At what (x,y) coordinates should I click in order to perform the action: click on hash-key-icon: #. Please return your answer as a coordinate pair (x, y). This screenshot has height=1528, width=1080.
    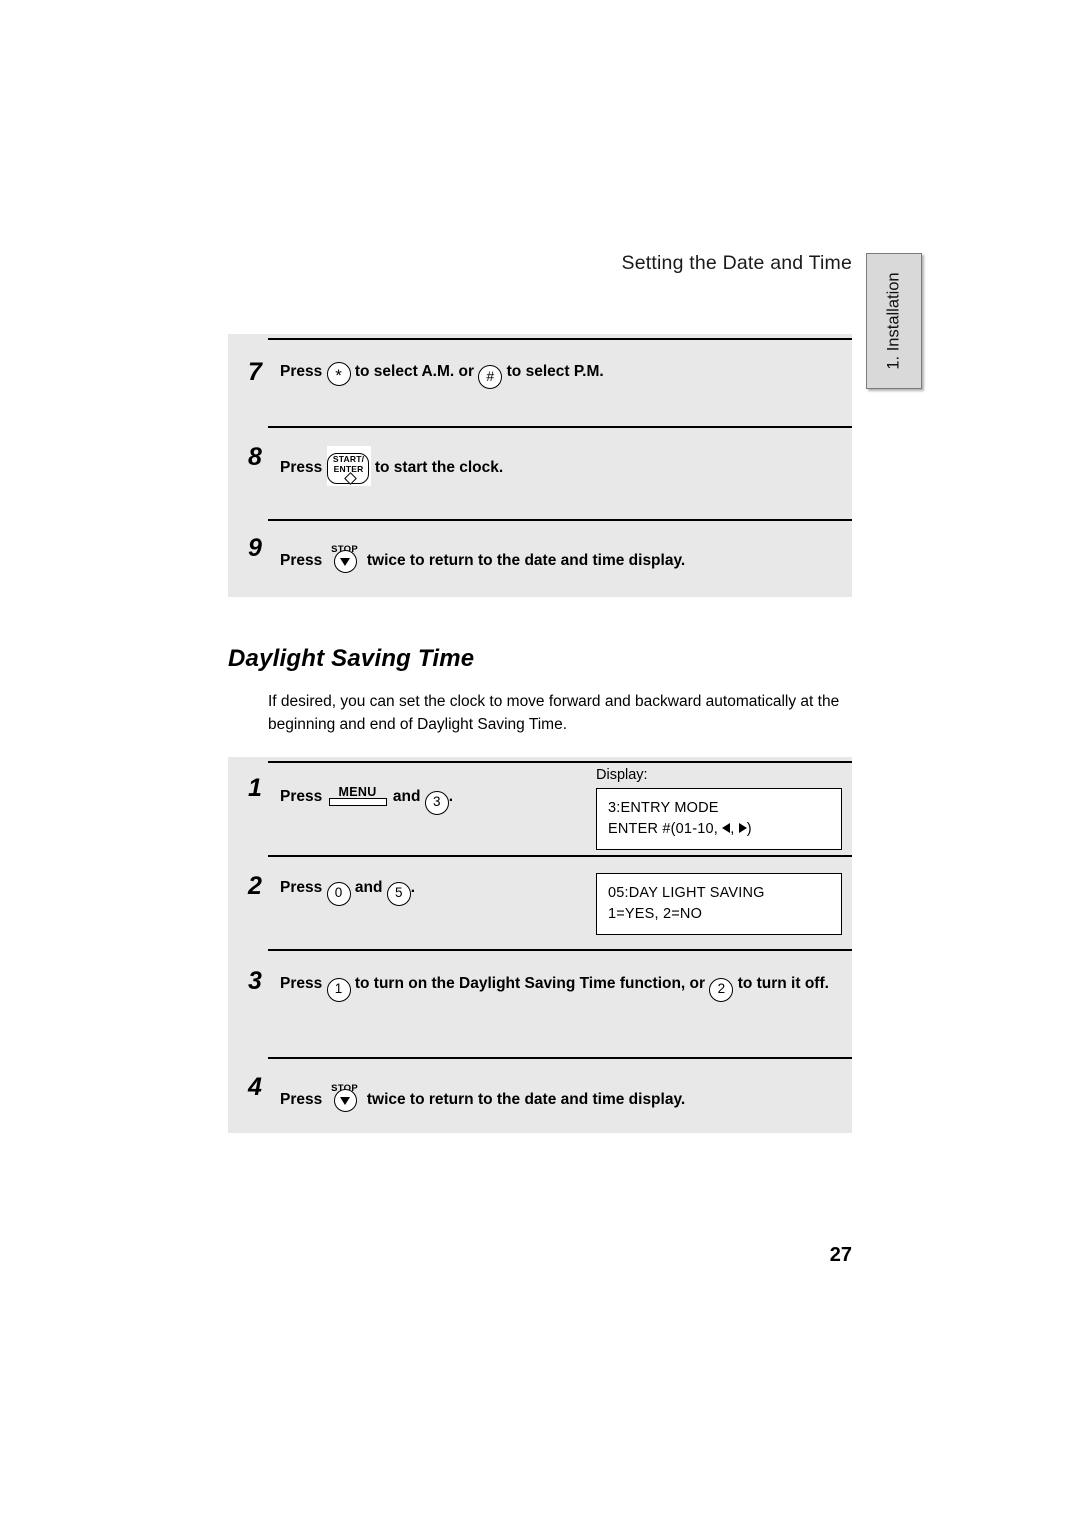
    Looking at the image, I should click on (490, 377).